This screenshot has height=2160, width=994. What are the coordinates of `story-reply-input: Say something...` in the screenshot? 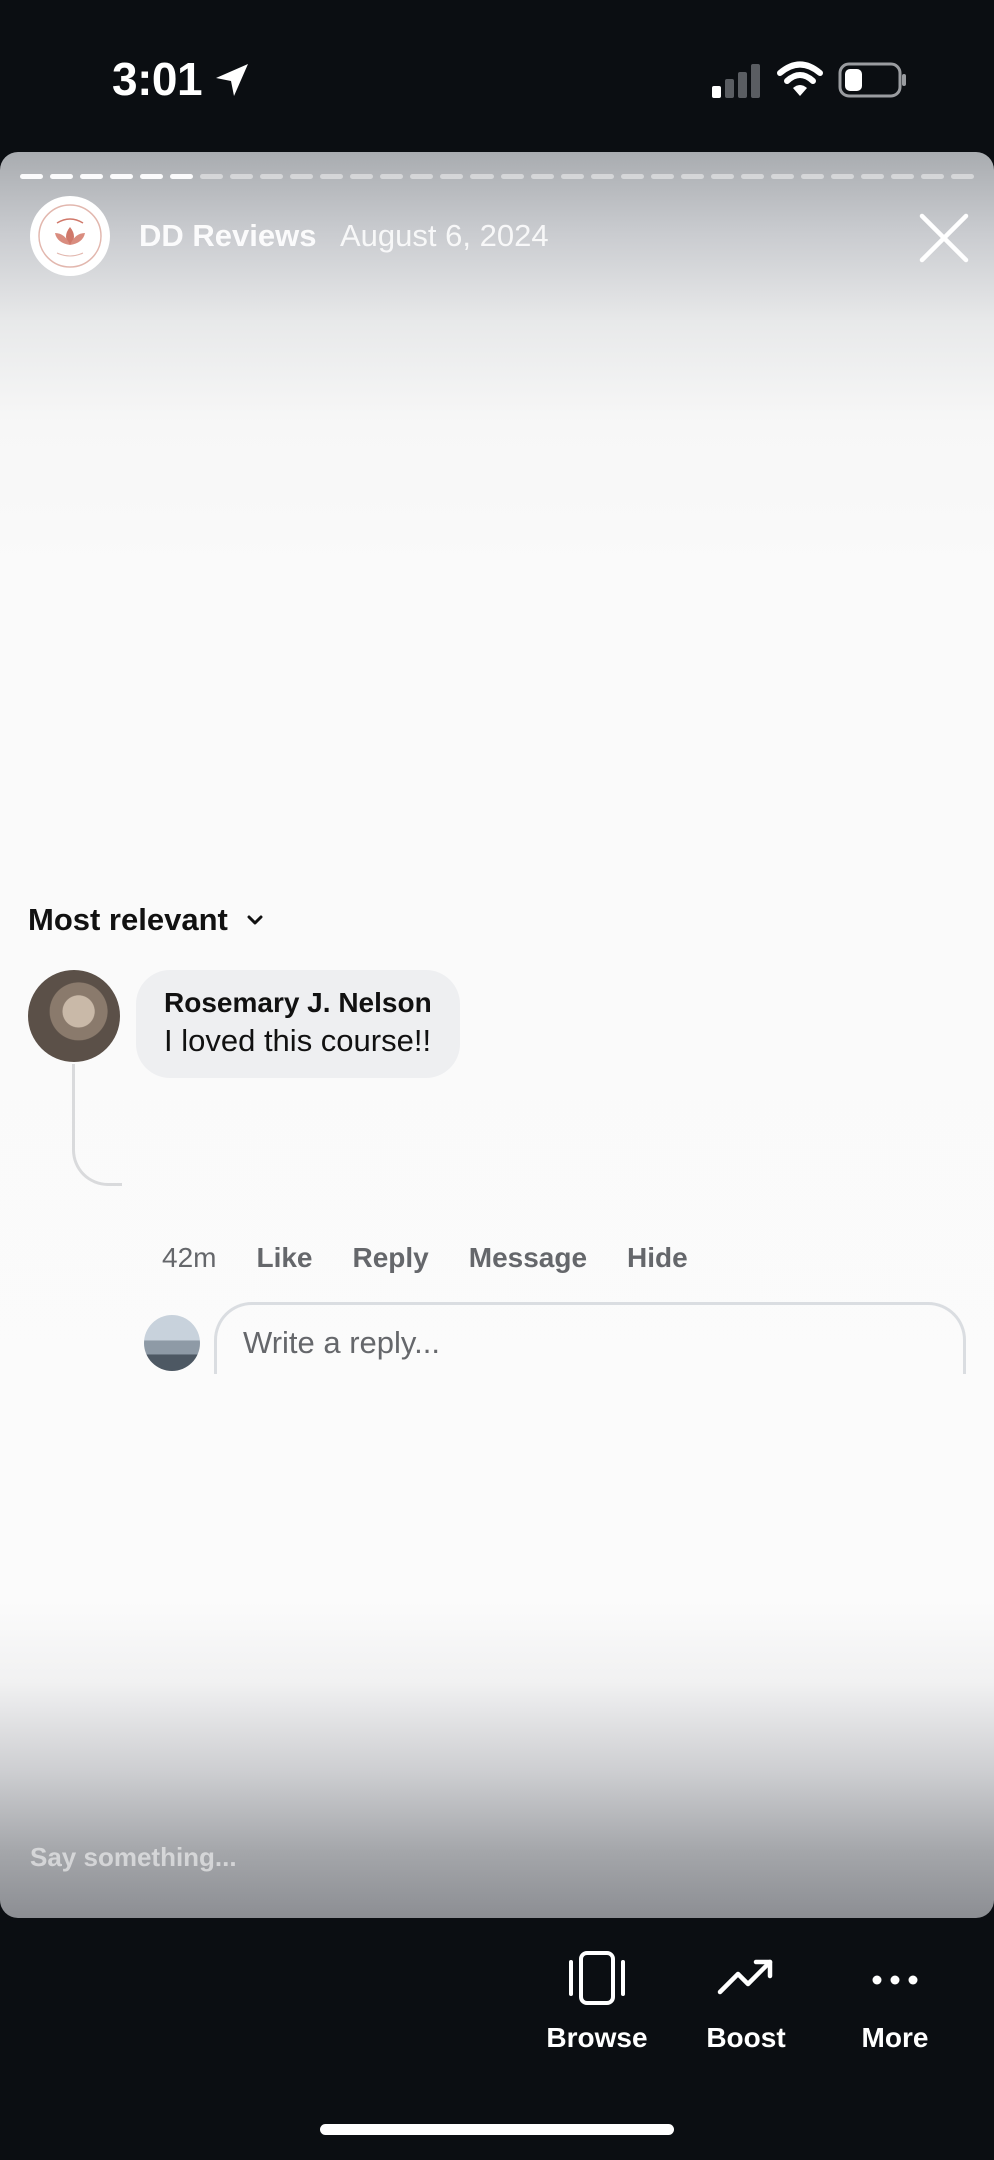 It's located at (133, 1857).